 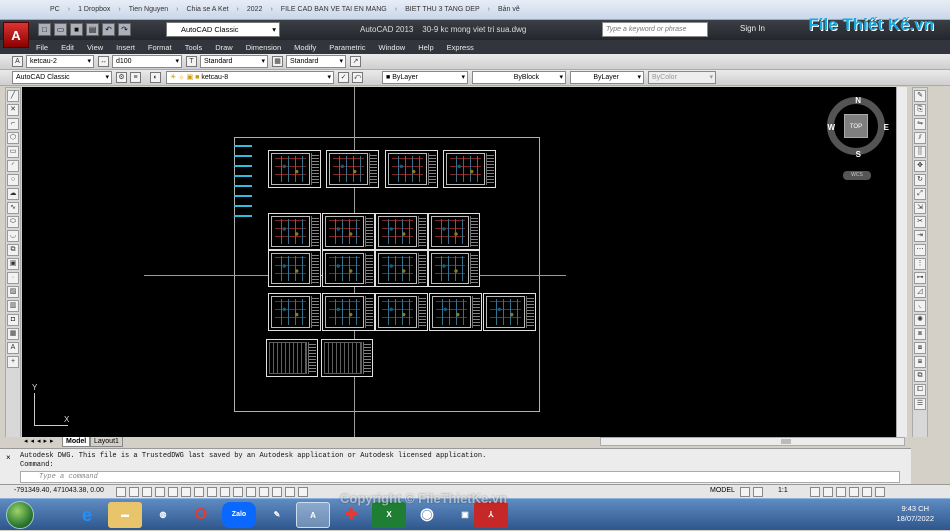 I want to click on layer-combo: ketcau-2, so click(x=60, y=61).